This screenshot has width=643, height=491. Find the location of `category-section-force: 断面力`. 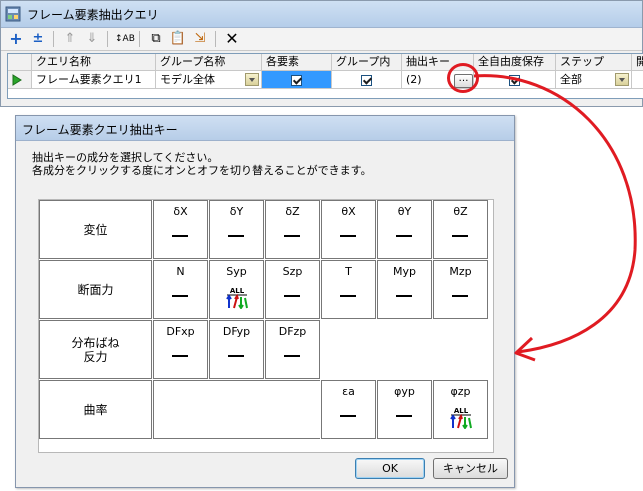

category-section-force: 断面力 is located at coordinates (95, 289).